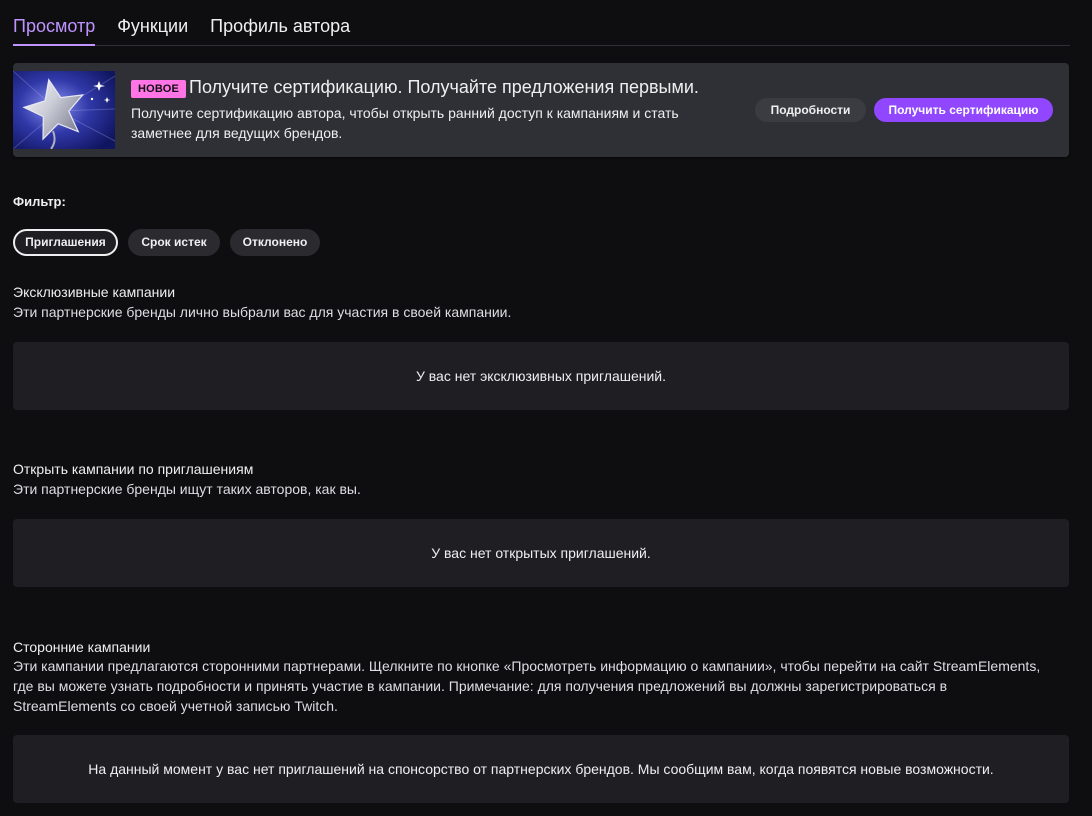  I want to click on filter-chip-invitations: Приглашения, so click(65, 242).